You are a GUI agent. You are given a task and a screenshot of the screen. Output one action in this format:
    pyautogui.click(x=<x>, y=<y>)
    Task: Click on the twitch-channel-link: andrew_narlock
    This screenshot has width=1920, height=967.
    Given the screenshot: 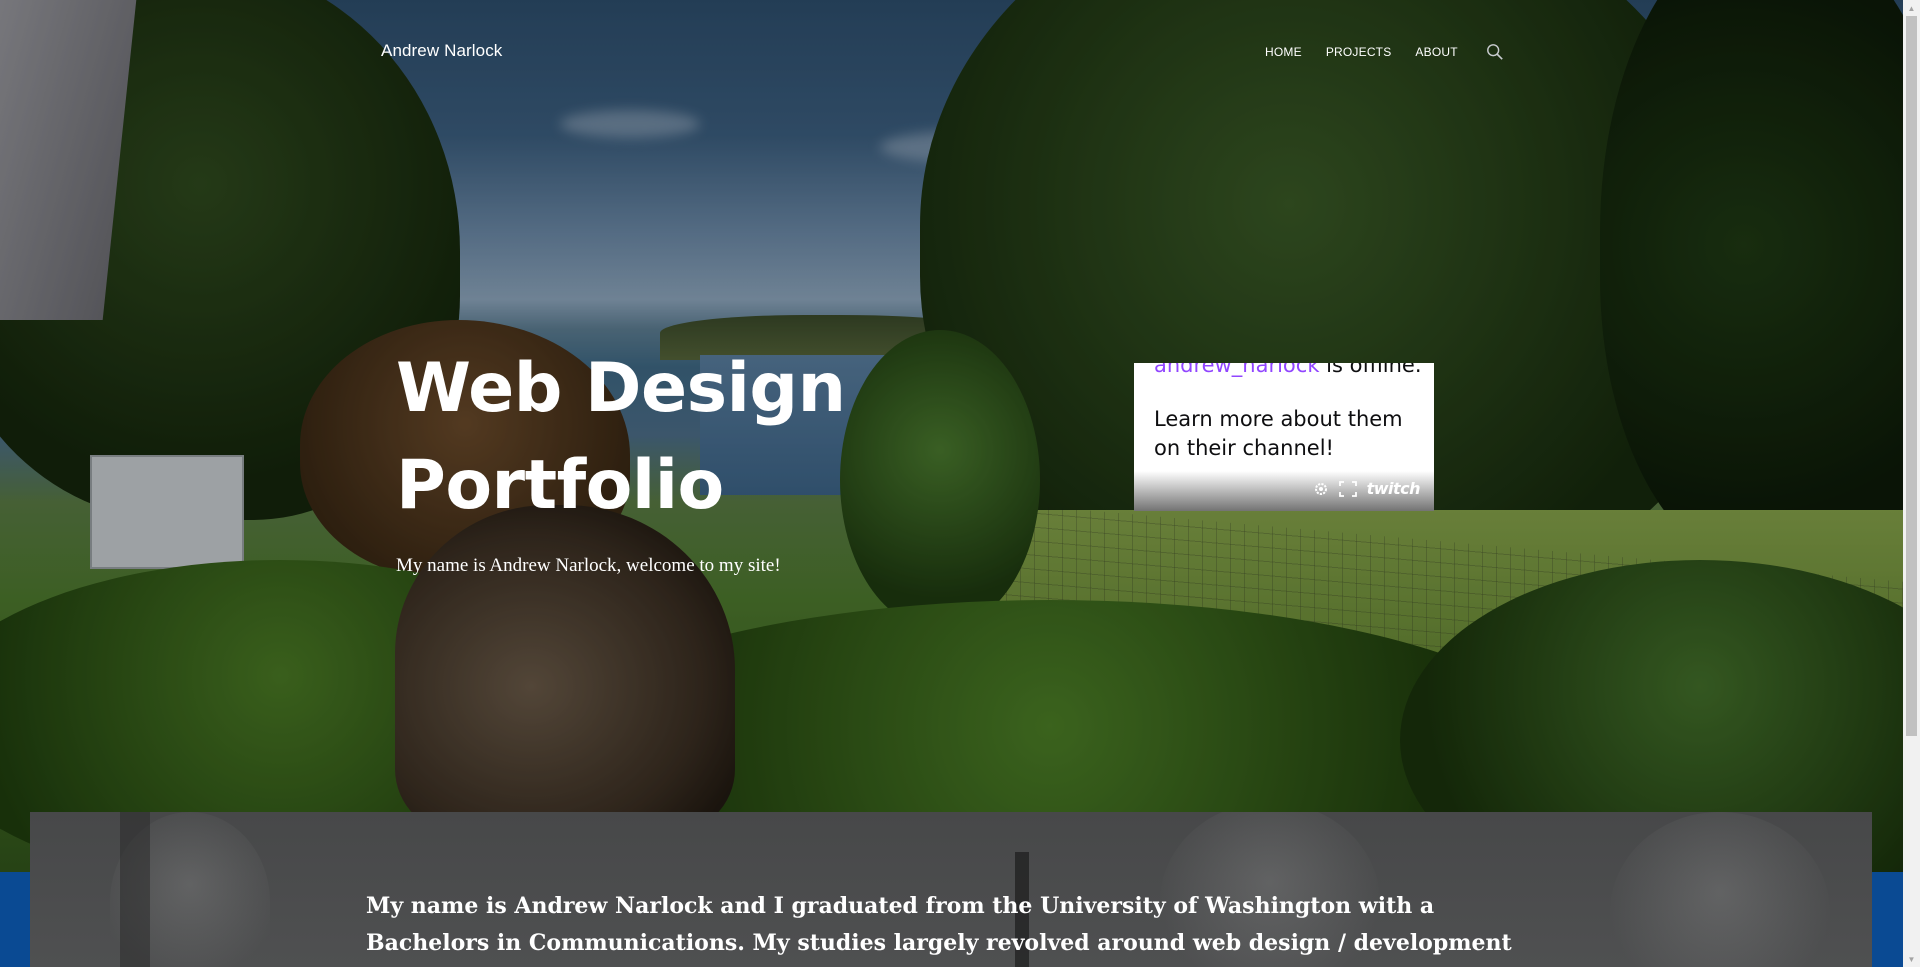 What is the action you would take?
    pyautogui.click(x=1236, y=370)
    